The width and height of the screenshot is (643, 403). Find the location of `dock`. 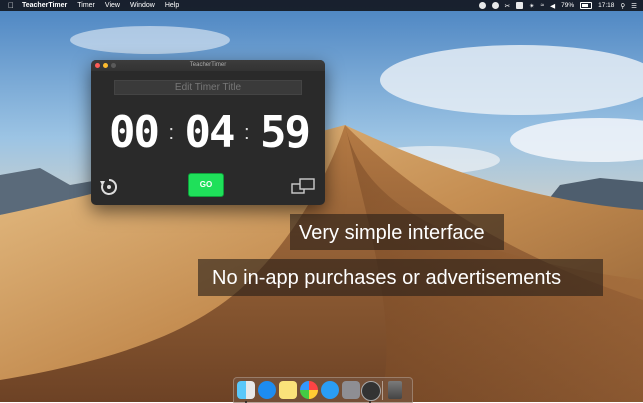

dock is located at coordinates (323, 390).